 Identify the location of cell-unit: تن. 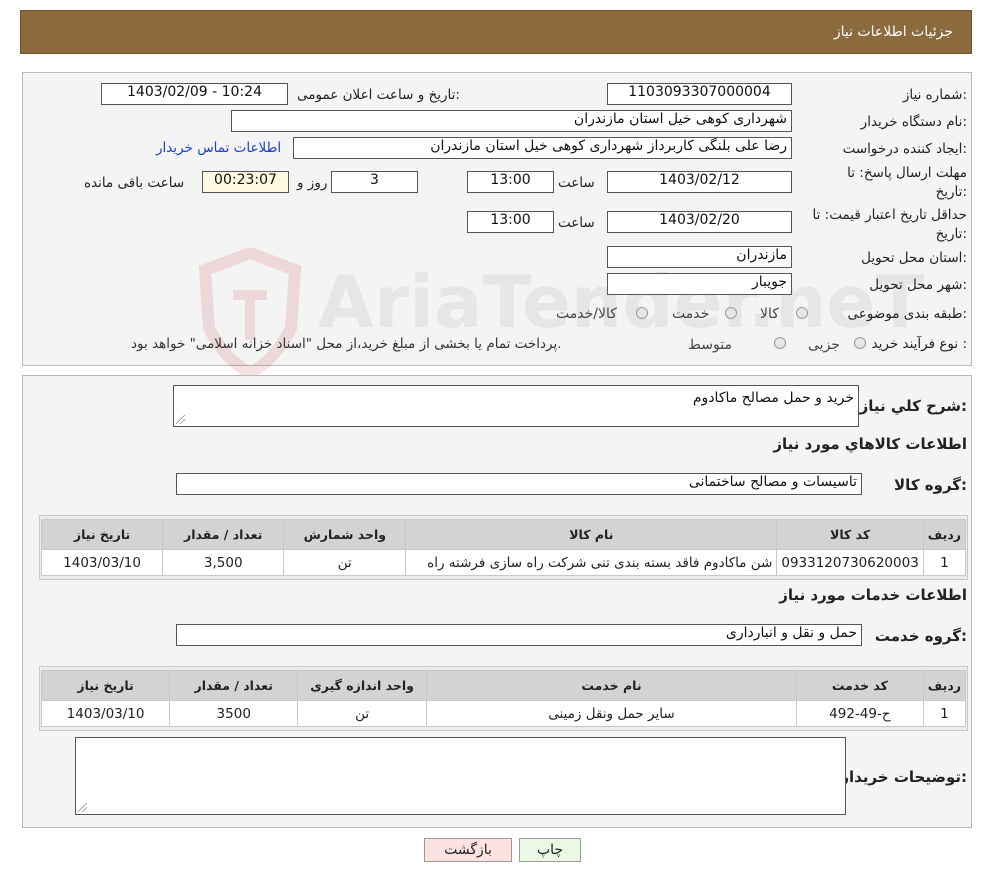
(345, 562).